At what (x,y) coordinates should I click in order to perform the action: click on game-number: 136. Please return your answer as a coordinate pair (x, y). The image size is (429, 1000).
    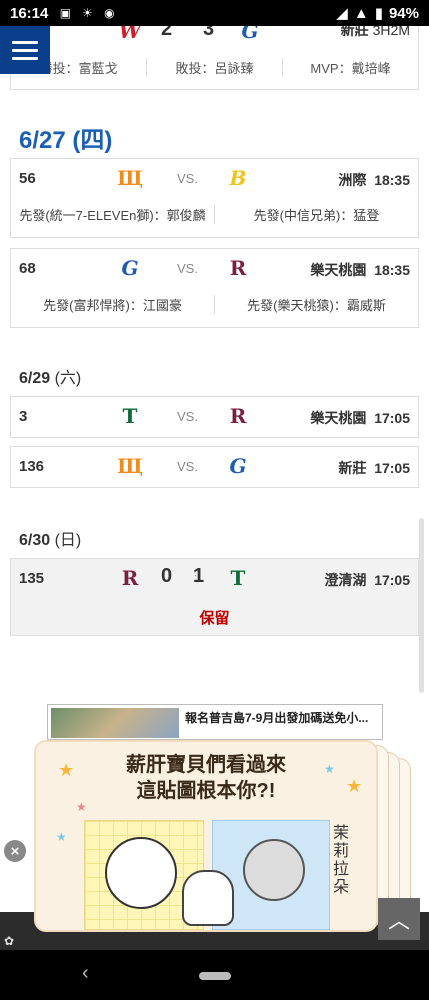
    Looking at the image, I should click on (32, 466).